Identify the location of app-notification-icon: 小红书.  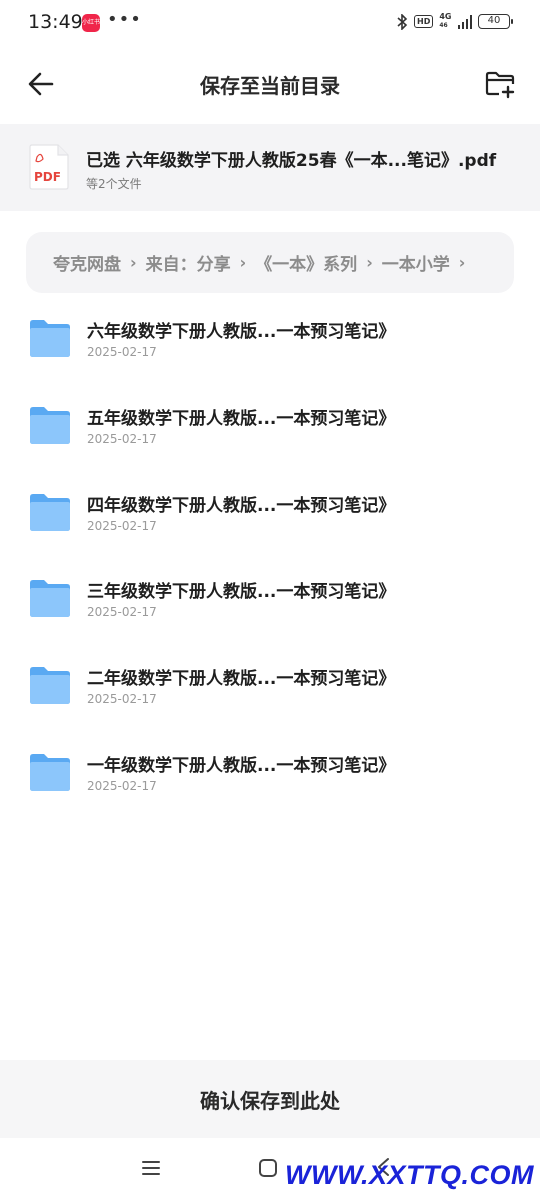
(91, 23).